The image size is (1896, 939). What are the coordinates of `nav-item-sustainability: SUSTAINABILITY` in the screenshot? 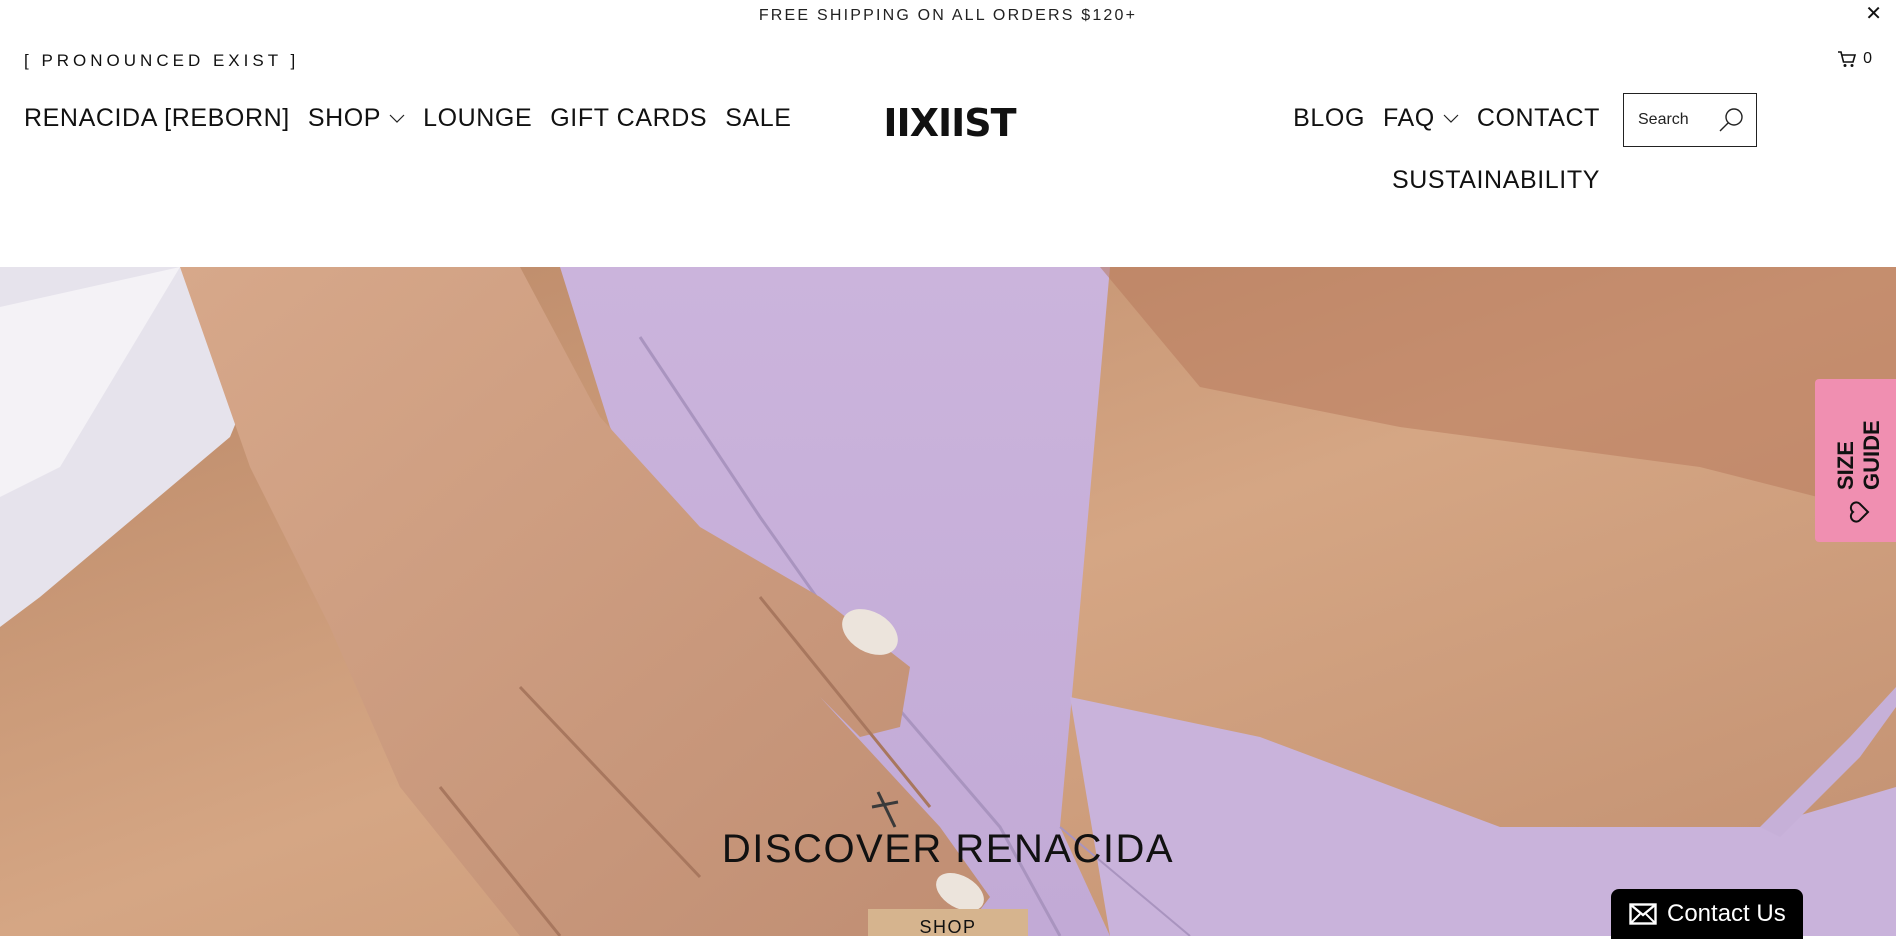 It's located at (1496, 180).